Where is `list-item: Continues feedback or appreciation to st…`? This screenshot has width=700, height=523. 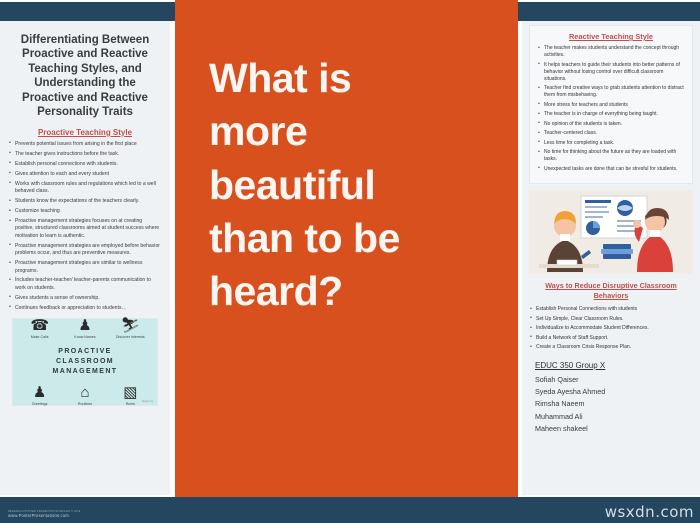 list-item: Continues feedback or appreciation to st… is located at coordinates (85, 308).